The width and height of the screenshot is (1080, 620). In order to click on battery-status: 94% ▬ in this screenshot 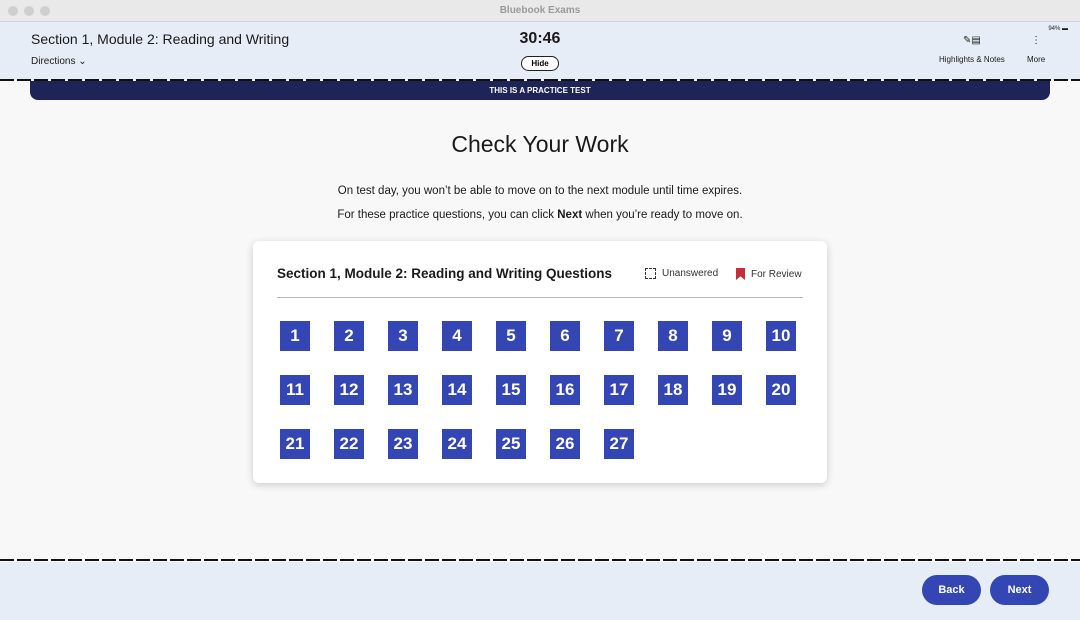, I will do `click(1058, 29)`.